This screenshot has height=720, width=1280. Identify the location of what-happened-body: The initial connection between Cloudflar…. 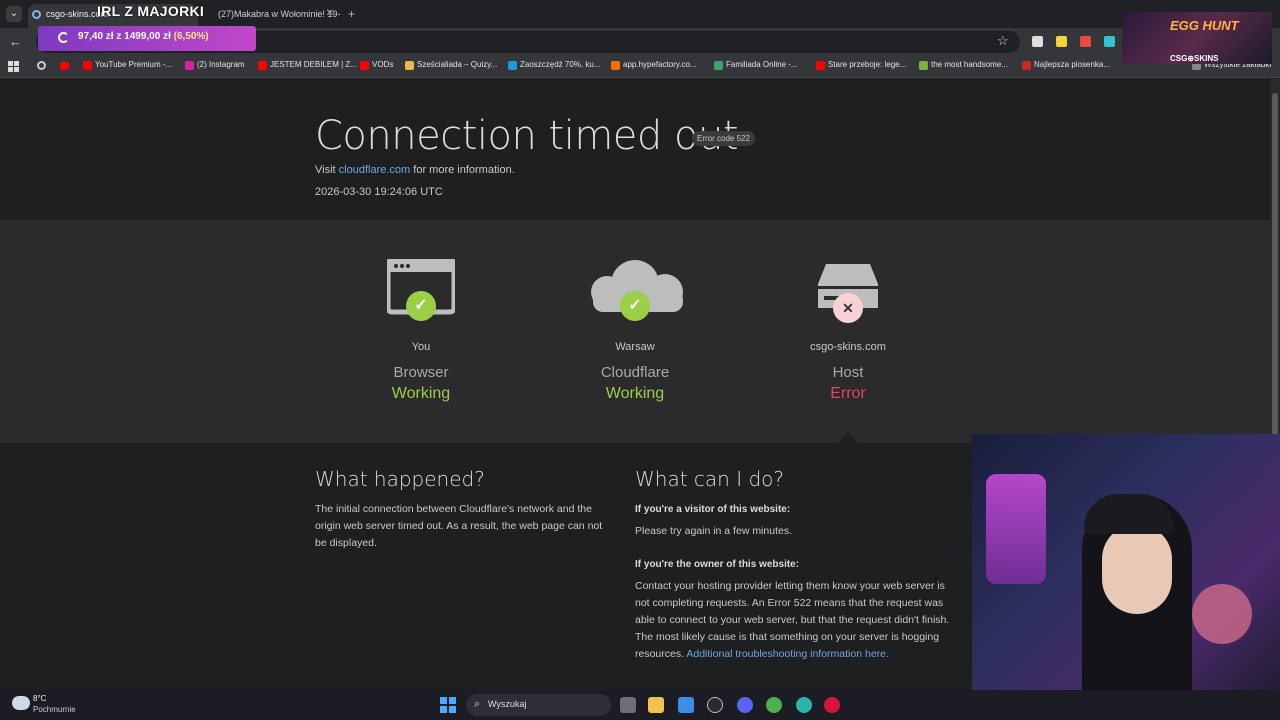
(459, 526).